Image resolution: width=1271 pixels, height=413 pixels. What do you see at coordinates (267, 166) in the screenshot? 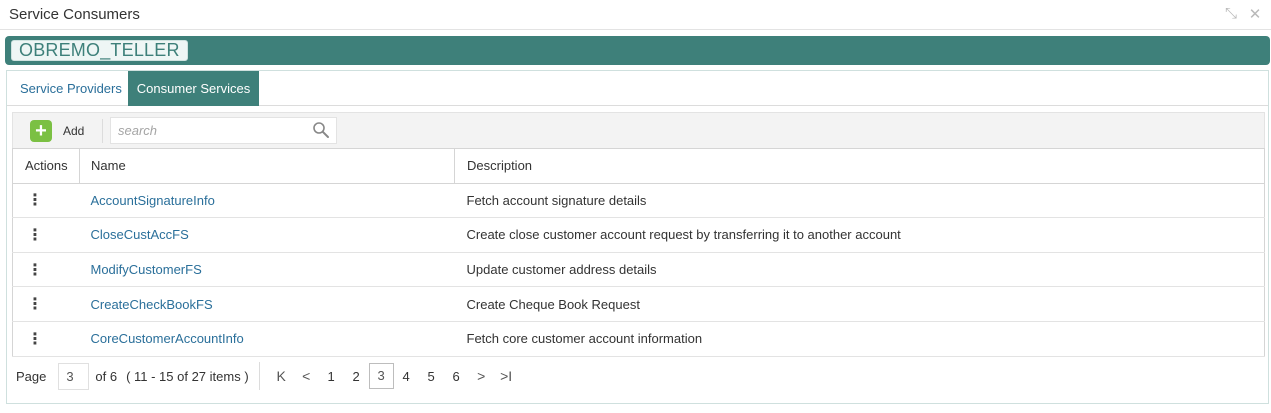
I see `header-name: Name` at bounding box center [267, 166].